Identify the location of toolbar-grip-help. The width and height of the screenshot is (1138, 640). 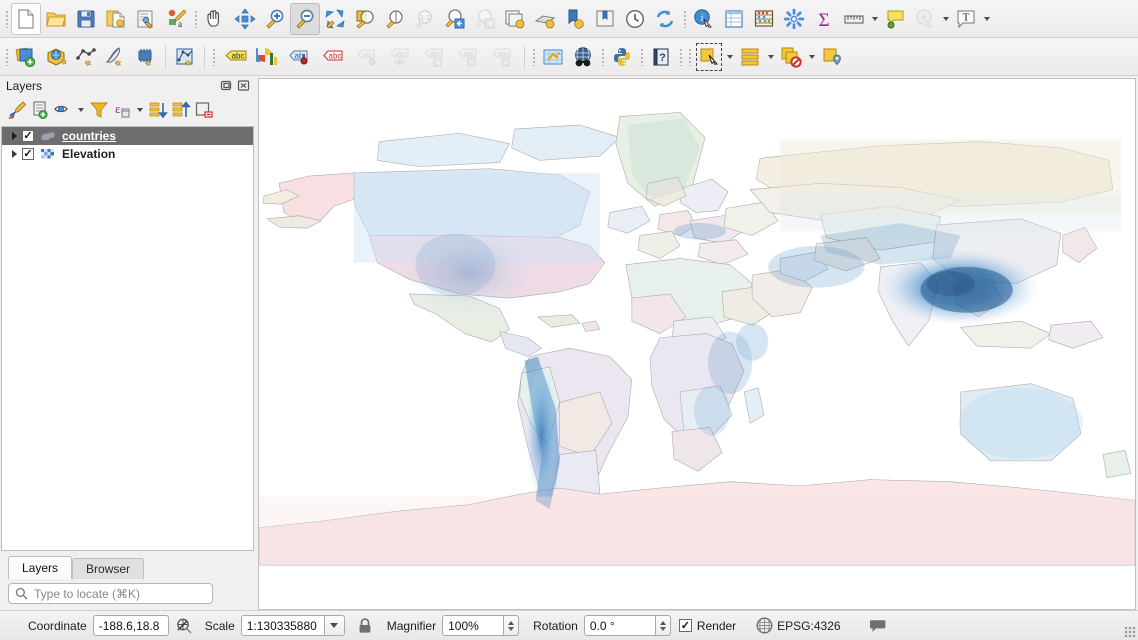
(641, 57).